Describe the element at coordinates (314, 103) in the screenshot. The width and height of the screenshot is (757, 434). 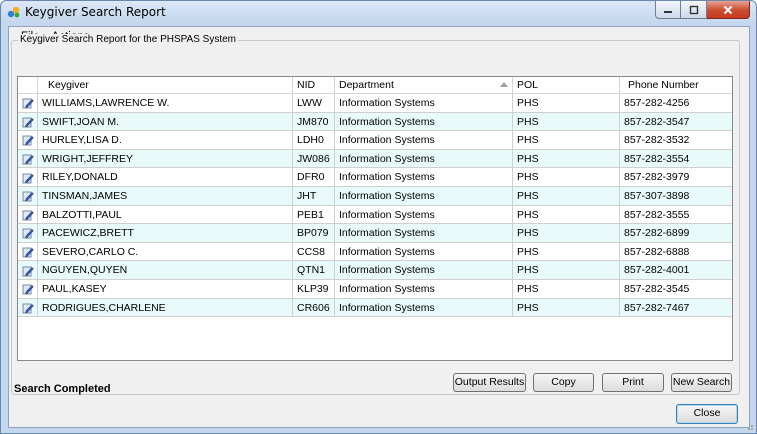
I see `cell-nid: LWW` at that location.